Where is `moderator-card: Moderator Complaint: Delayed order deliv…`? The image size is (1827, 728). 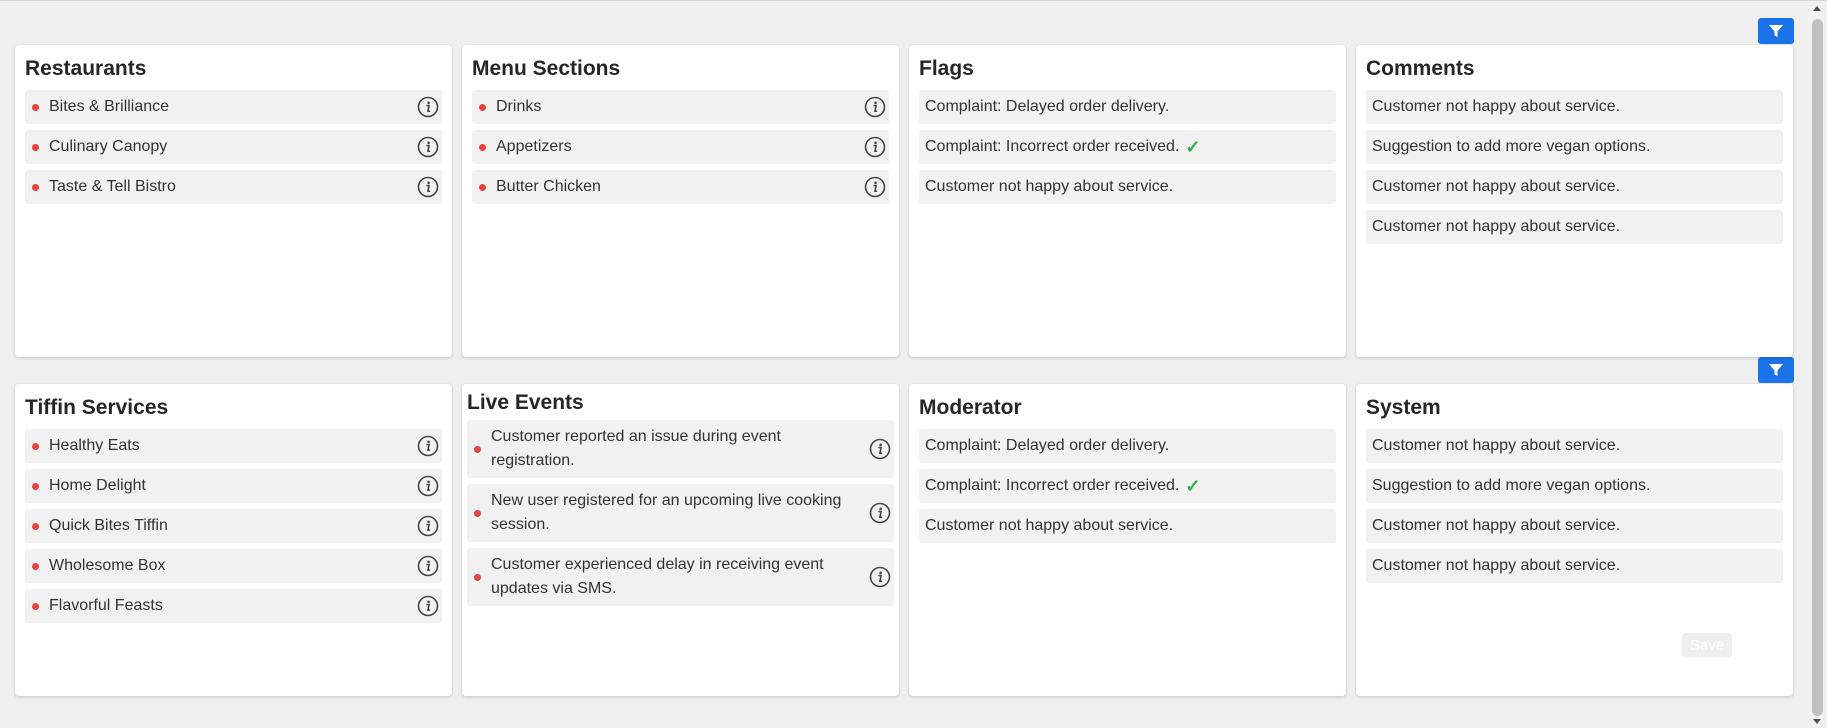
moderator-card: Moderator Complaint: Delayed order deliv… is located at coordinates (1127, 540).